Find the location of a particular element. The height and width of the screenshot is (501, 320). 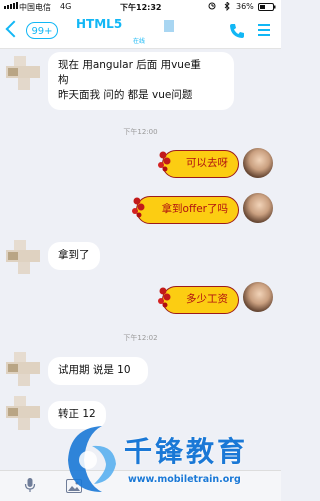

status-bar: 中国电信 4G 下午12:32 36% is located at coordinates (140, 7).